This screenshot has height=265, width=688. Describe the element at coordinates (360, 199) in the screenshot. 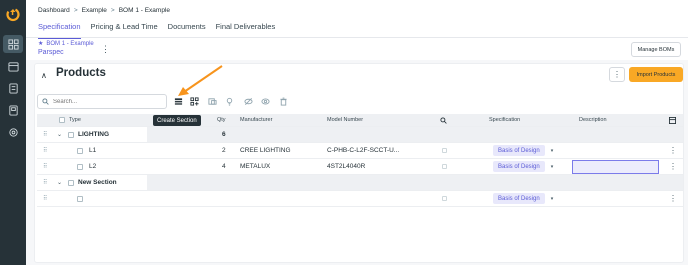

I see `table-row: ⠿ Basis of Design ▾ ⋮` at that location.